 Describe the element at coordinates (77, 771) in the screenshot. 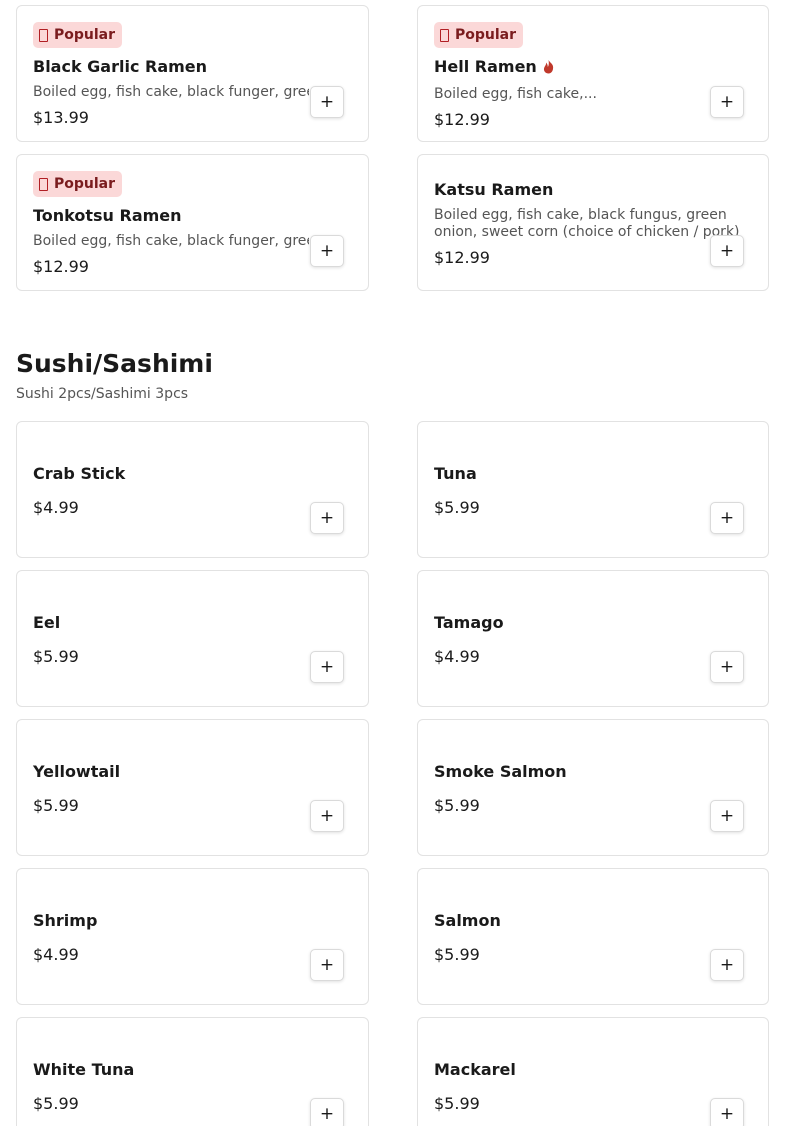

I see `item-name: Yellowtail` at that location.